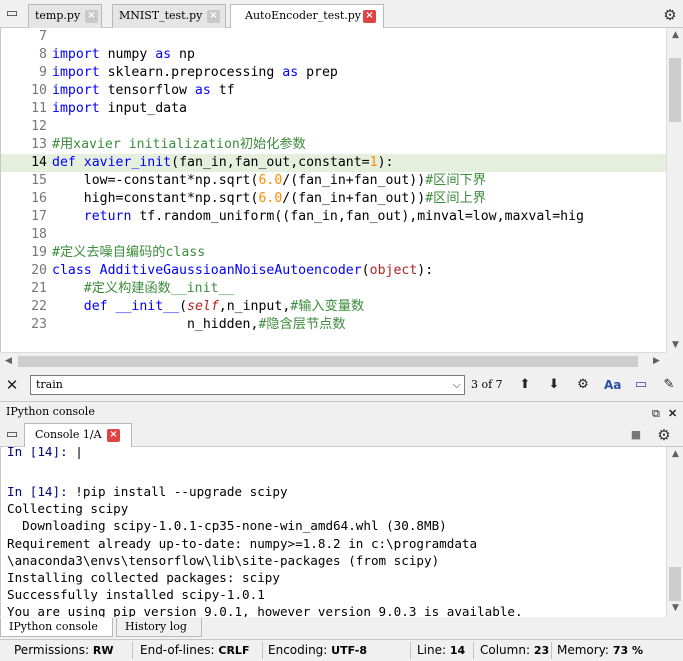 Image resolution: width=683 pixels, height=661 pixels. I want to click on console-line: Successfully installed scipy-1.0.1, so click(136, 594).